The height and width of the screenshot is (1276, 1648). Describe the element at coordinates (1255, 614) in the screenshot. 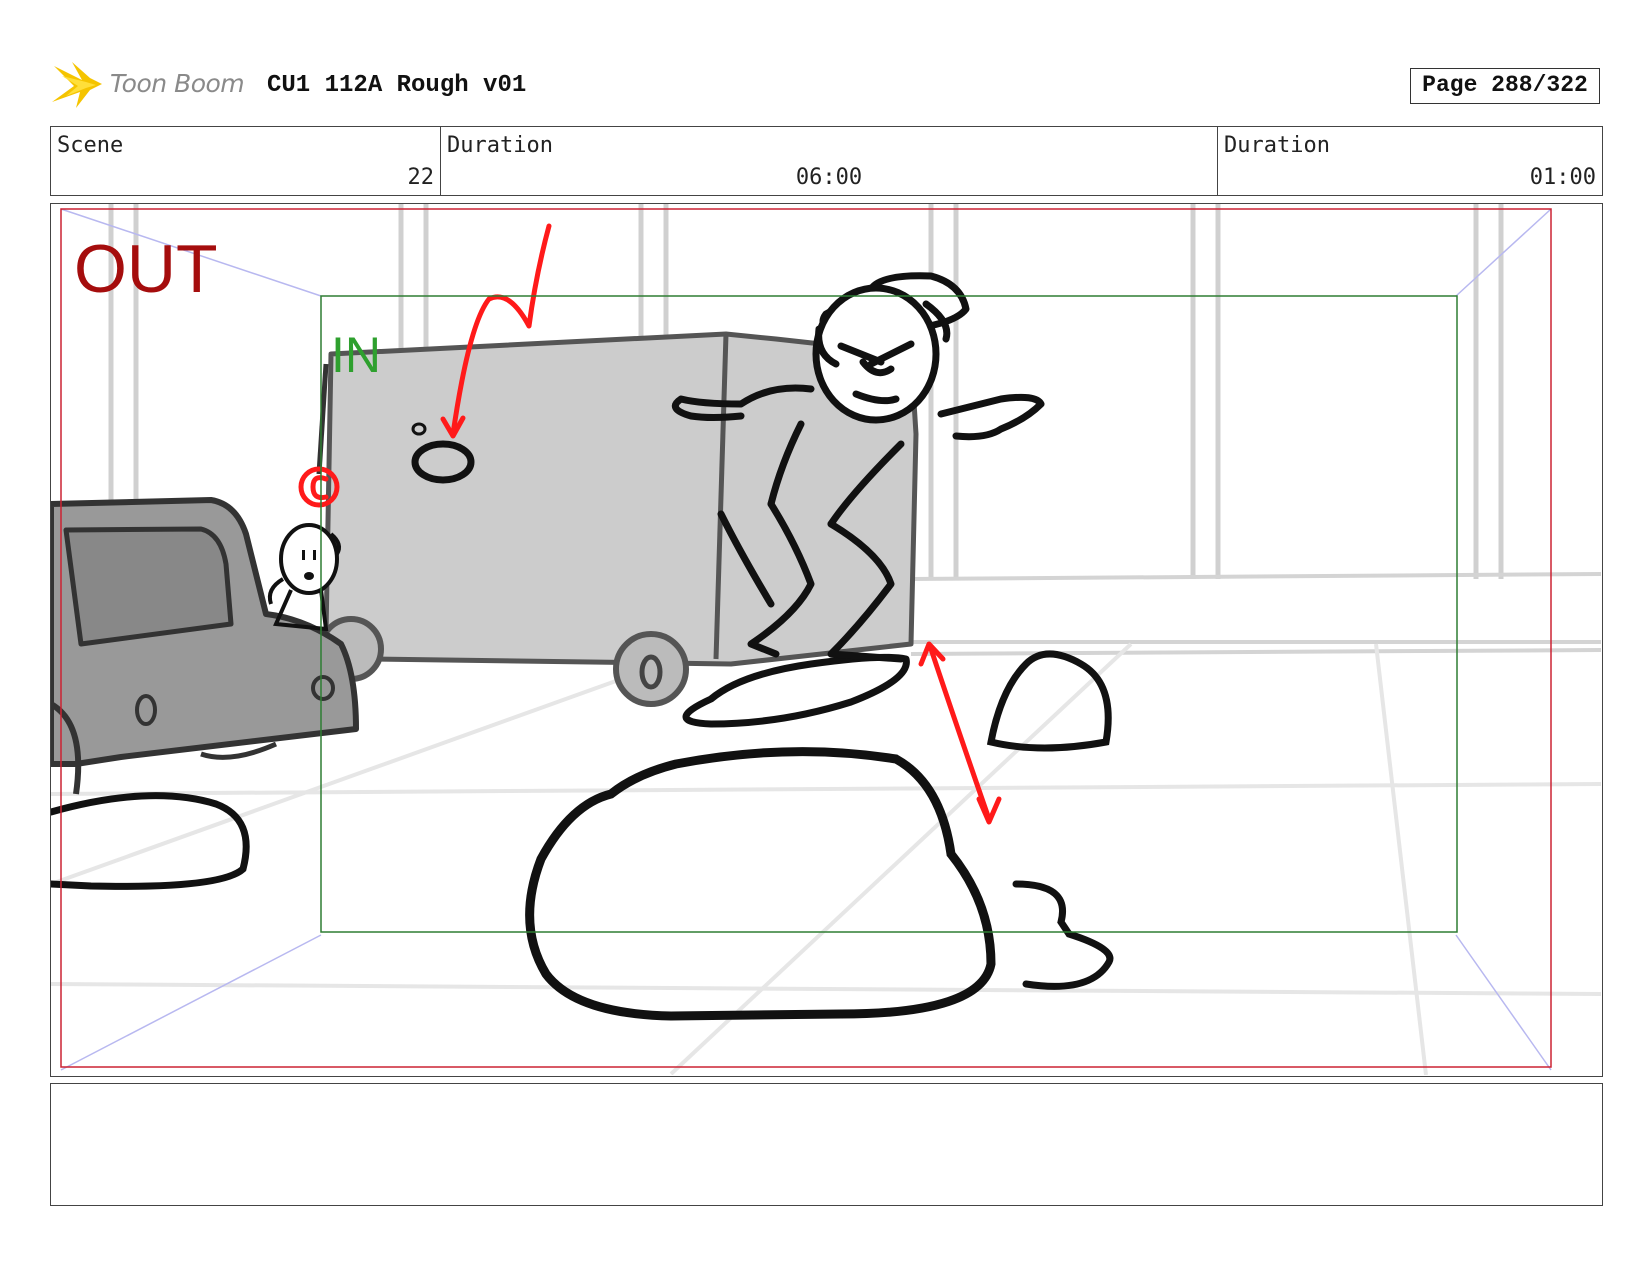

I see `wall-floor-lines` at that location.